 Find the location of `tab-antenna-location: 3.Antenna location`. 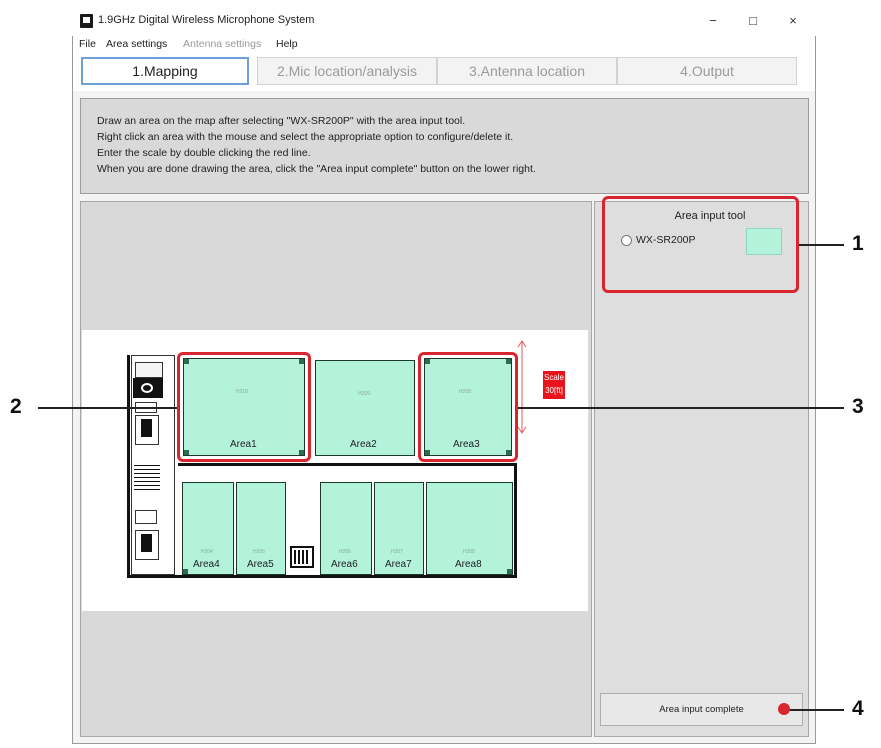

tab-antenna-location: 3.Antenna location is located at coordinates (527, 71).